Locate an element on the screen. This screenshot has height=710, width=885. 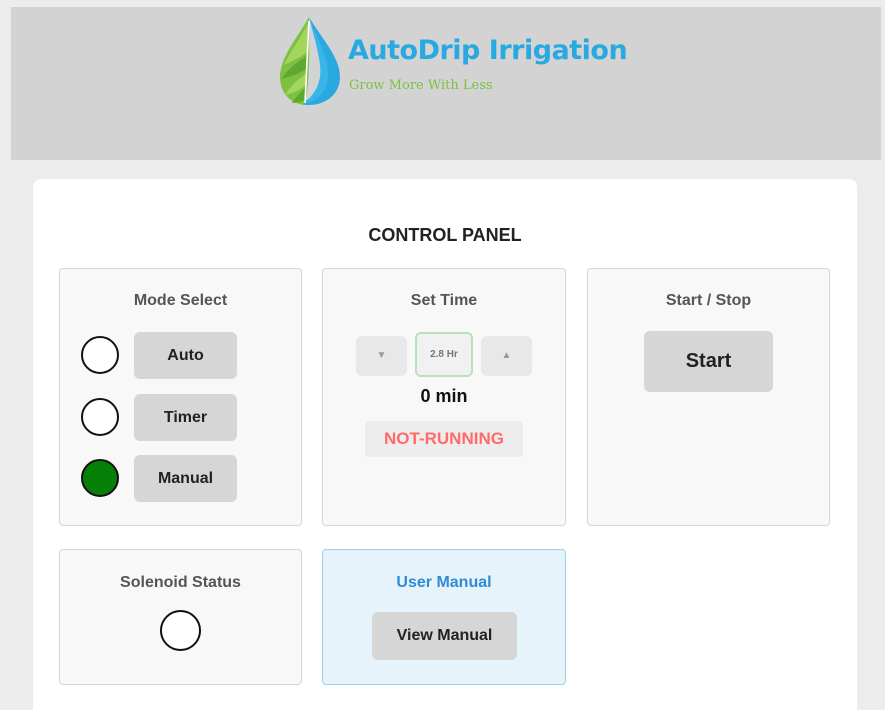
set-time-title: Set Time is located at coordinates (444, 300).